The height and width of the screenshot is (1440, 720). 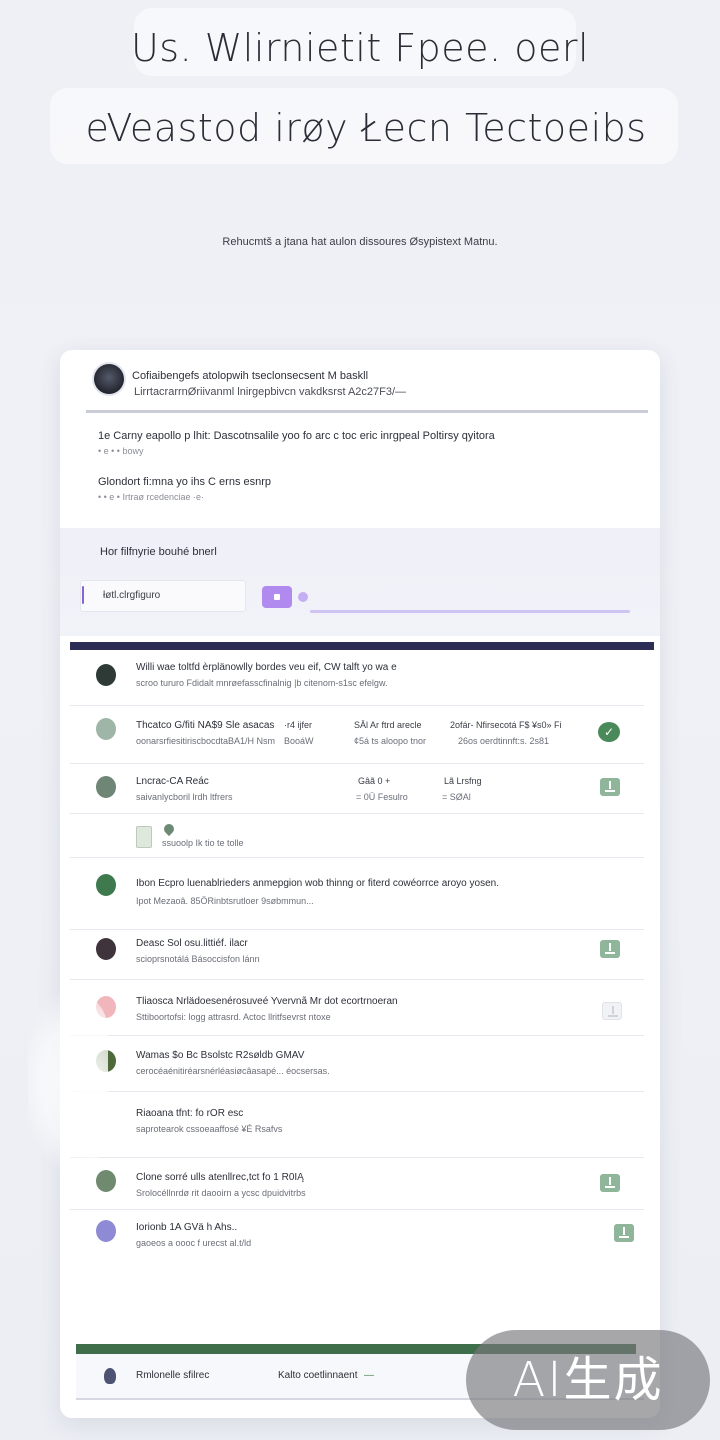 What do you see at coordinates (169, 829) in the screenshot?
I see `location-pin-icon` at bounding box center [169, 829].